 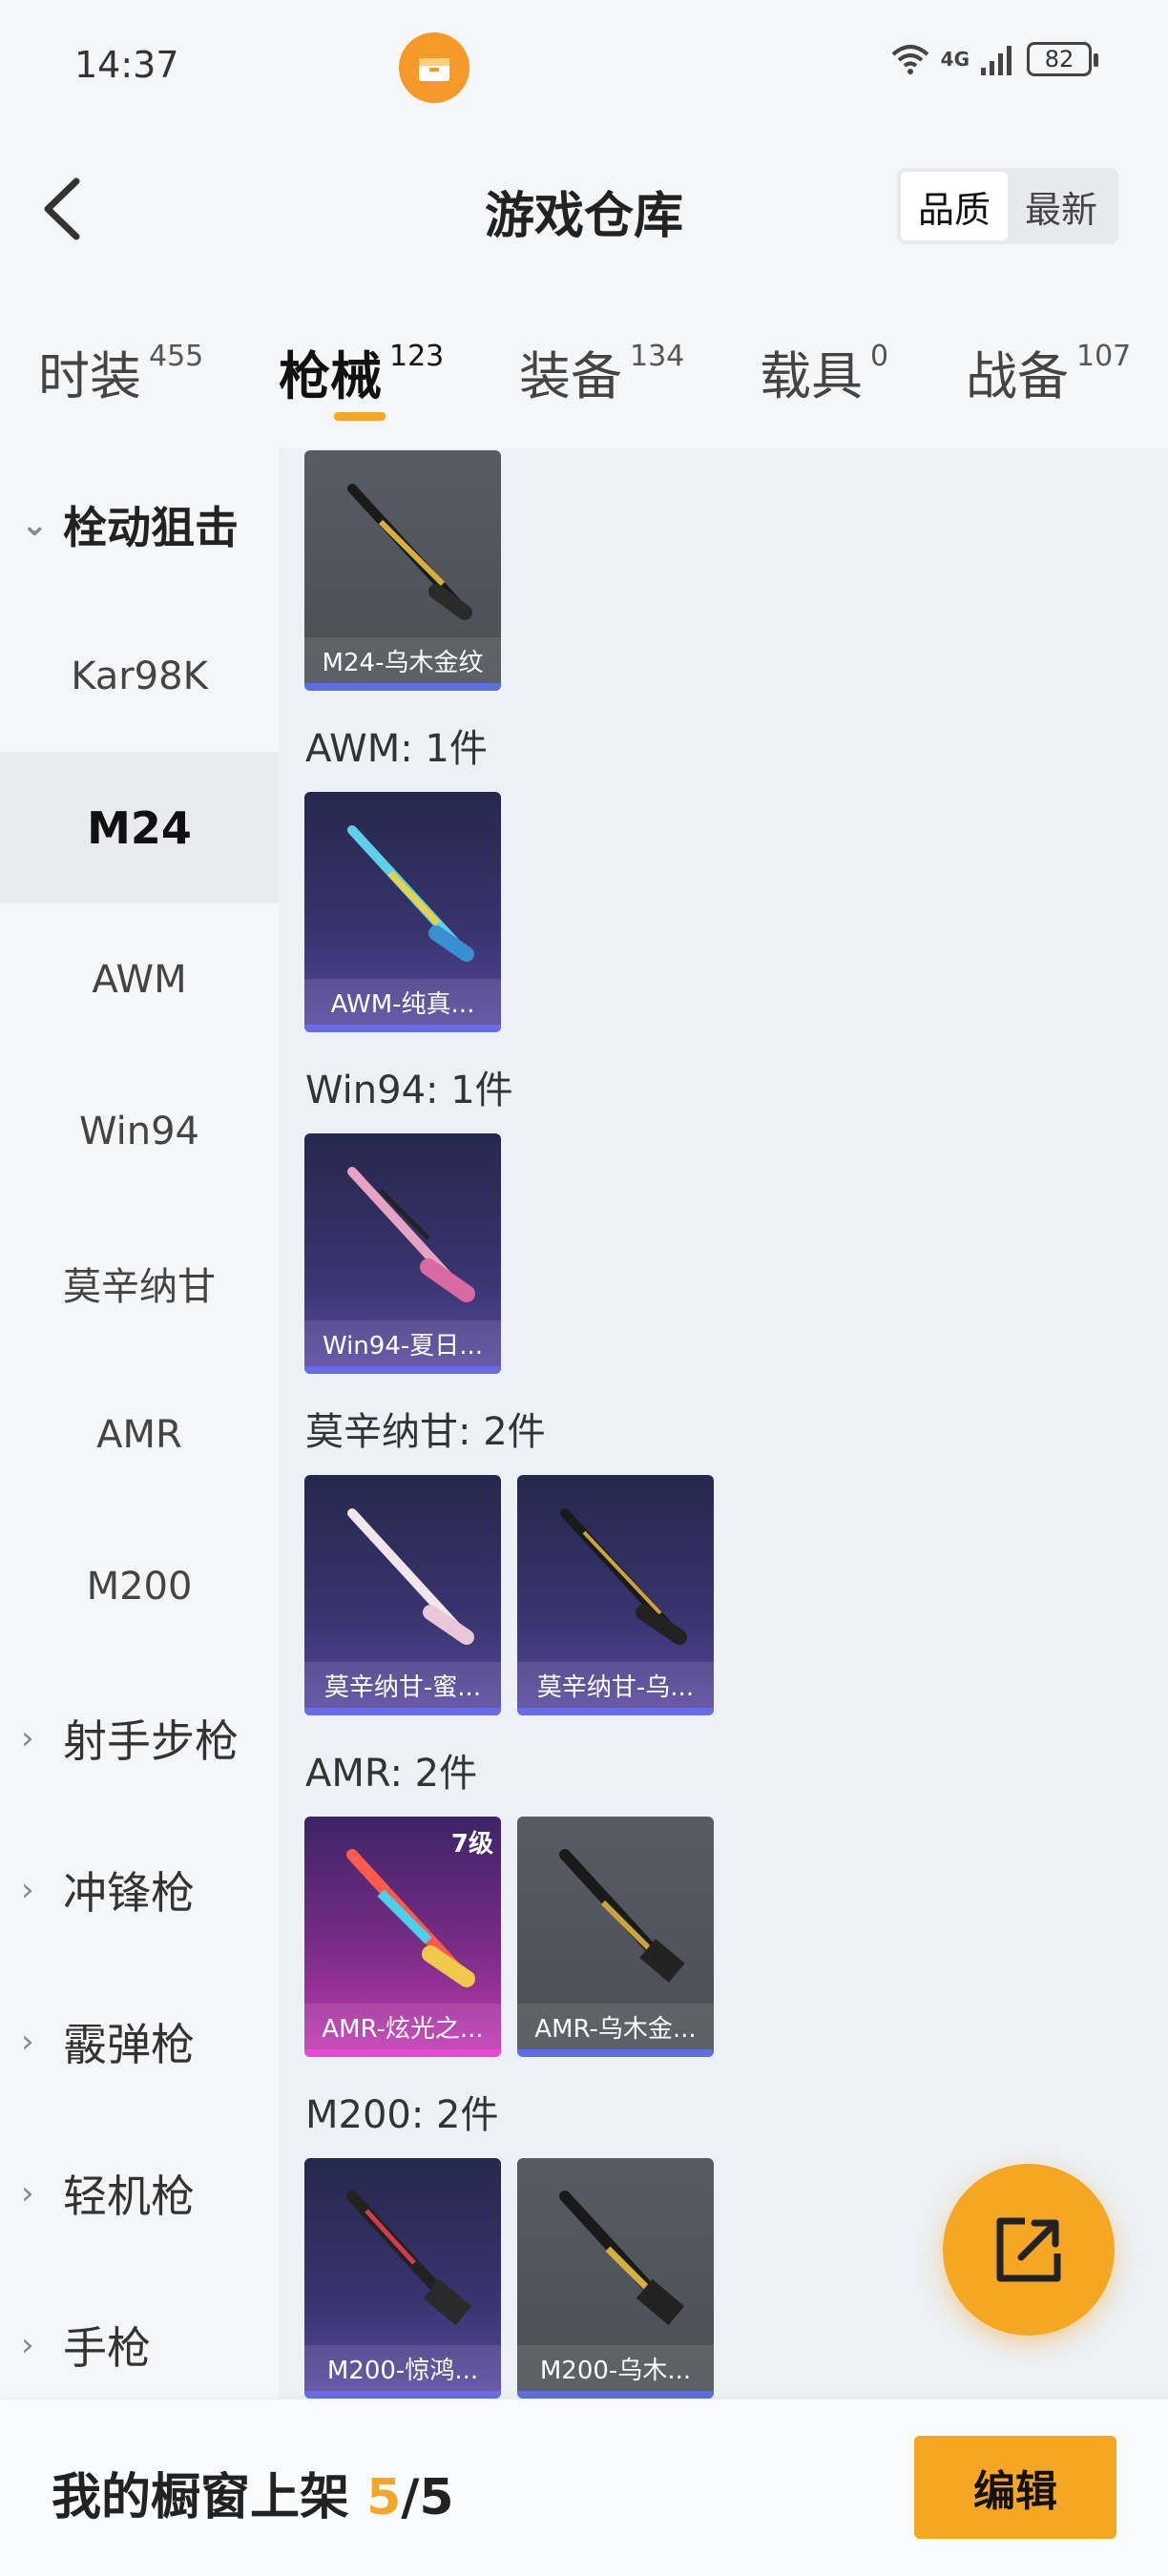 I want to click on battery-level: 82, so click(x=1059, y=59).